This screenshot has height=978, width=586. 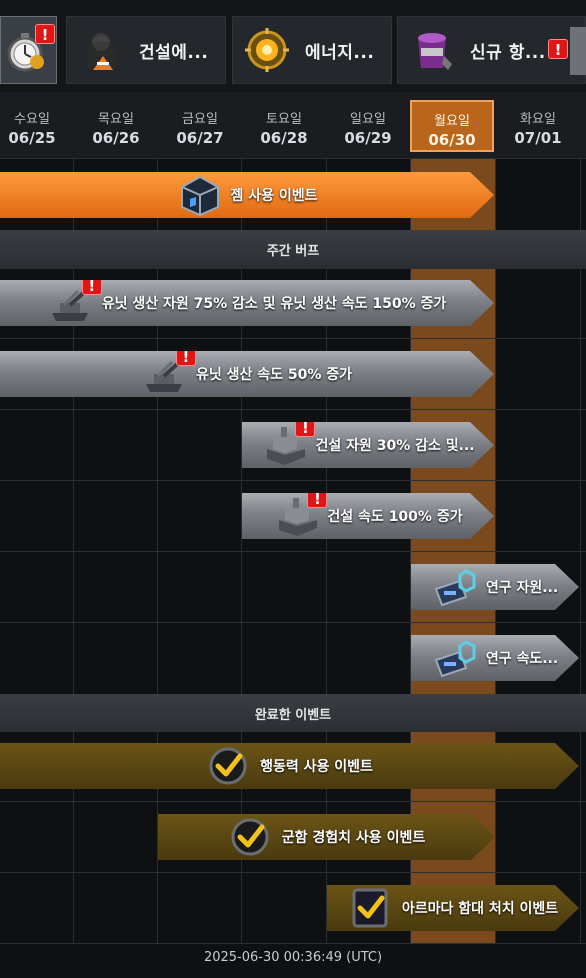 I want to click on construction-worker-icon, so click(x=101, y=50).